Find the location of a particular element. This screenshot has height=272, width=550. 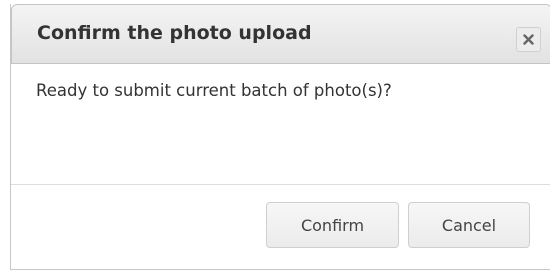

confirm-button: Confirm is located at coordinates (332, 225).